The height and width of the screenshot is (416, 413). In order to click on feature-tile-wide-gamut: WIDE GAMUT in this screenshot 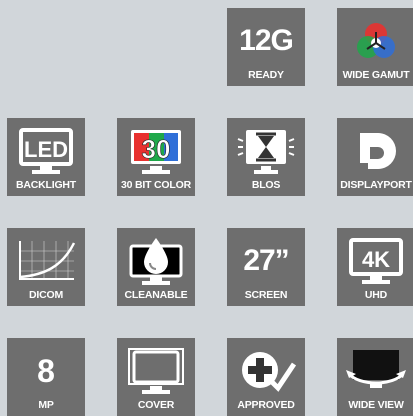, I will do `click(375, 47)`.